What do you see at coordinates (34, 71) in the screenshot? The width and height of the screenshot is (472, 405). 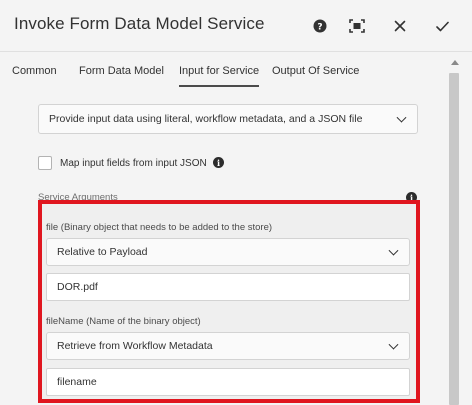 I see `tab-common: Common` at bounding box center [34, 71].